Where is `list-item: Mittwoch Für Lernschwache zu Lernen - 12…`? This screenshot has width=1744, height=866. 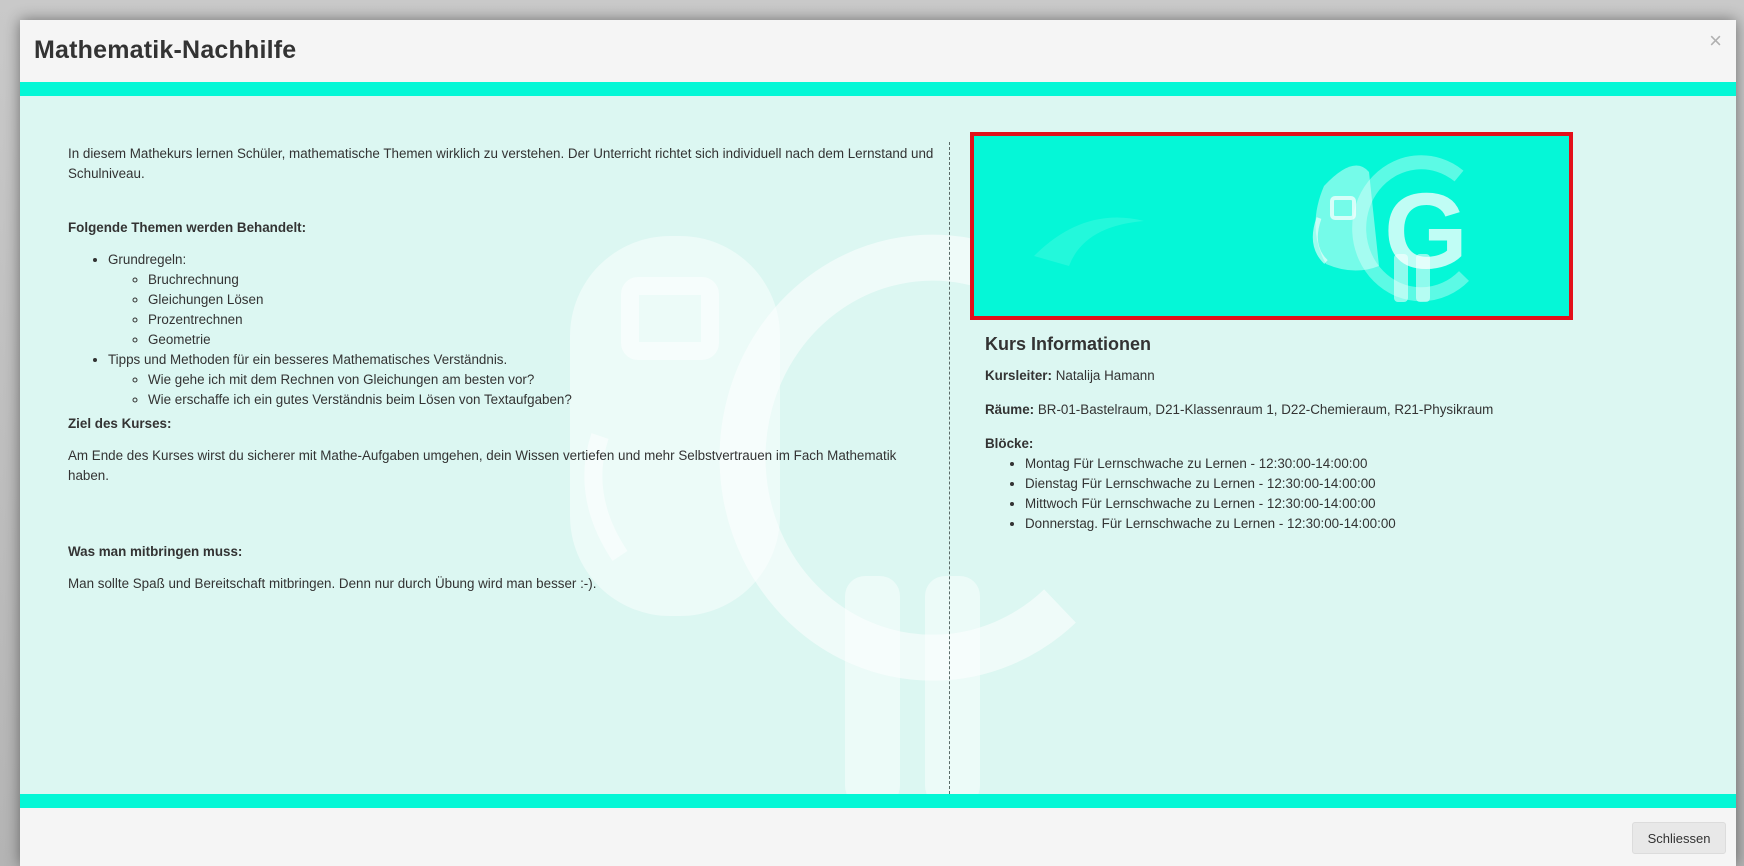 list-item: Mittwoch Für Lernschwache zu Lernen - 12… is located at coordinates (1365, 504).